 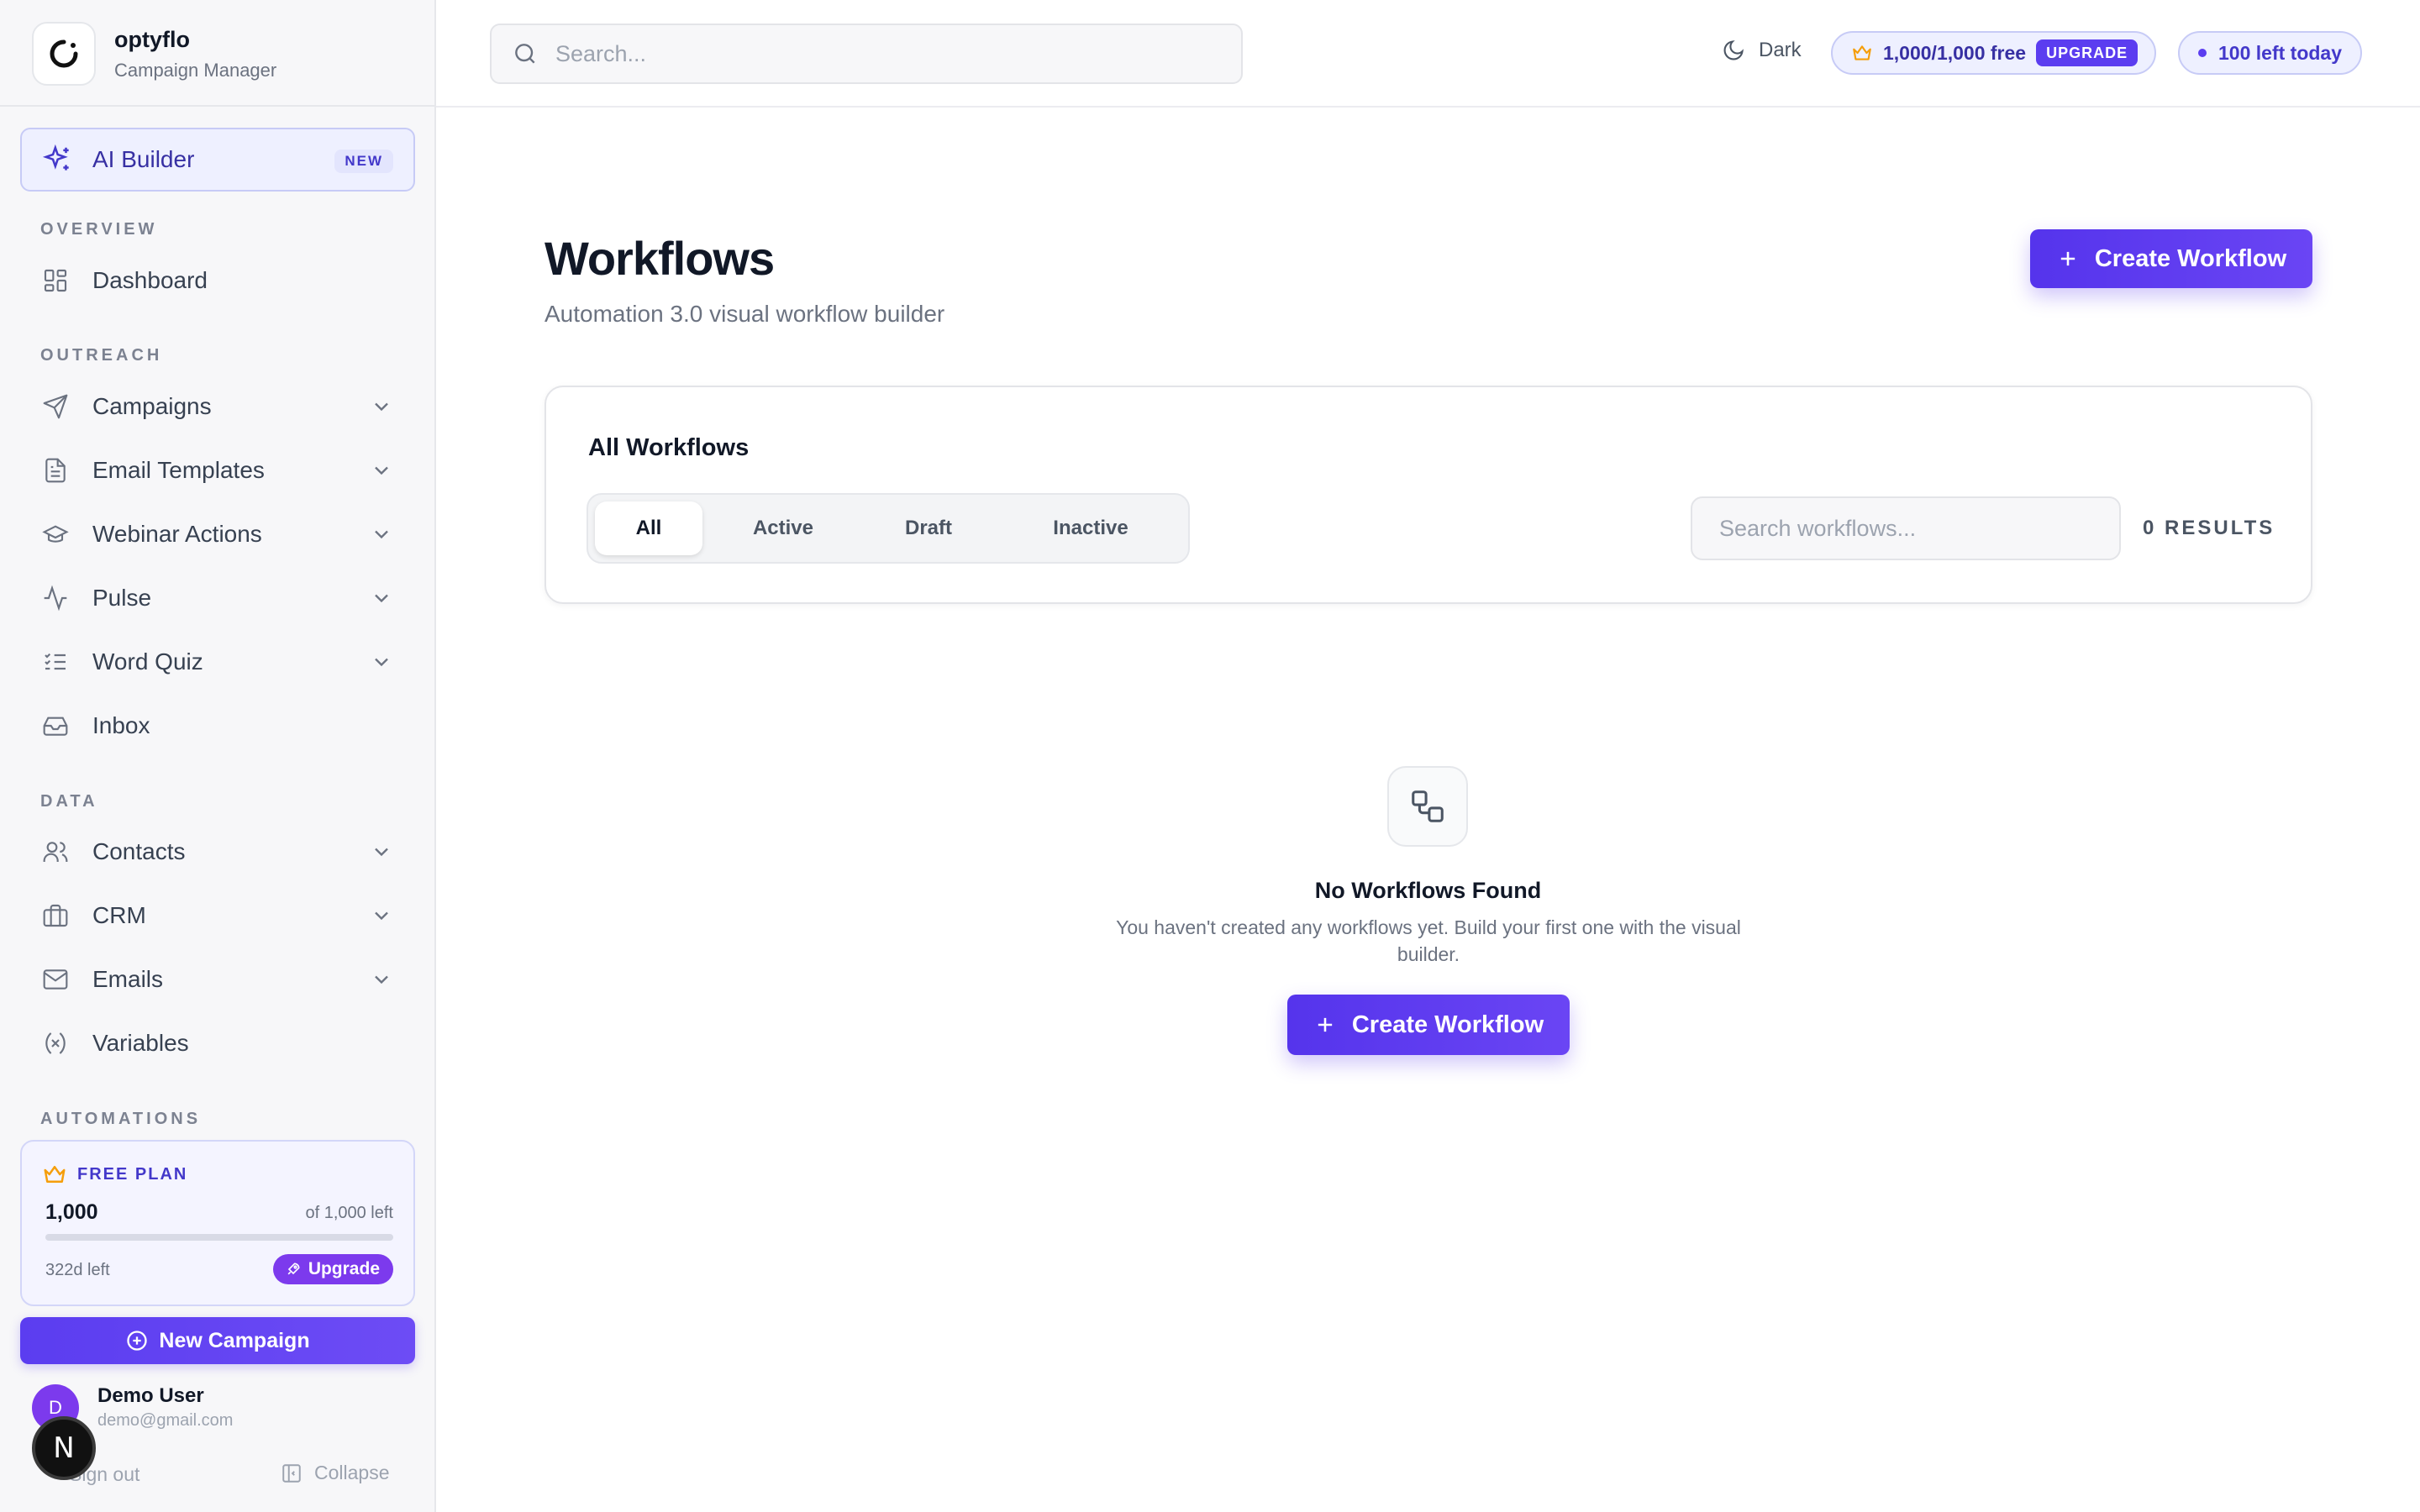 I want to click on new-badge: NEW, so click(x=363, y=161).